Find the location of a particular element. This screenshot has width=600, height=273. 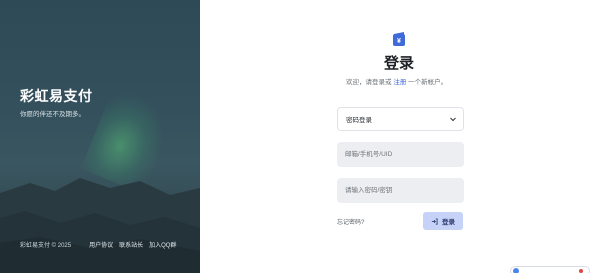

login-method-value: 密码登录 is located at coordinates (359, 120).